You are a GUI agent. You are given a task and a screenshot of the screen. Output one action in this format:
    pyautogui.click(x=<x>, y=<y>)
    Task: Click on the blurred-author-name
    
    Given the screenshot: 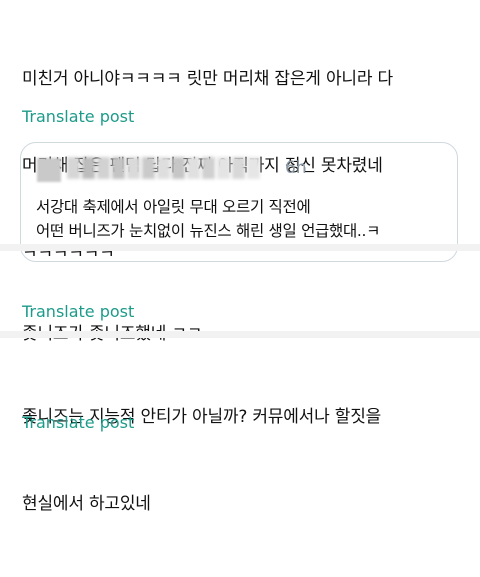 What is the action you would take?
    pyautogui.click(x=163, y=168)
    